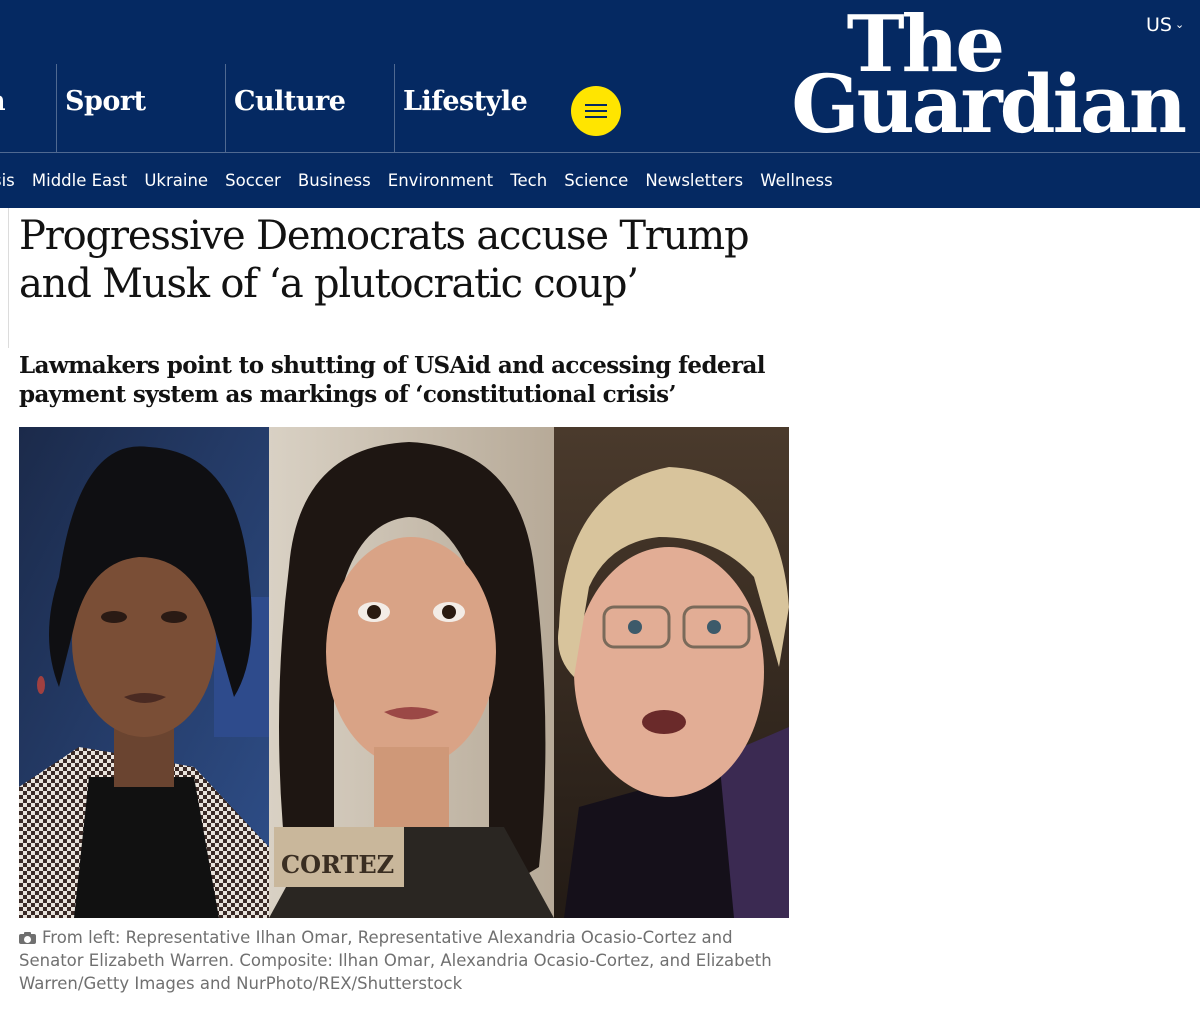 Image resolution: width=1200 pixels, height=1015 pixels. What do you see at coordinates (440, 180) in the screenshot?
I see `subnav-item-environment: Environment` at bounding box center [440, 180].